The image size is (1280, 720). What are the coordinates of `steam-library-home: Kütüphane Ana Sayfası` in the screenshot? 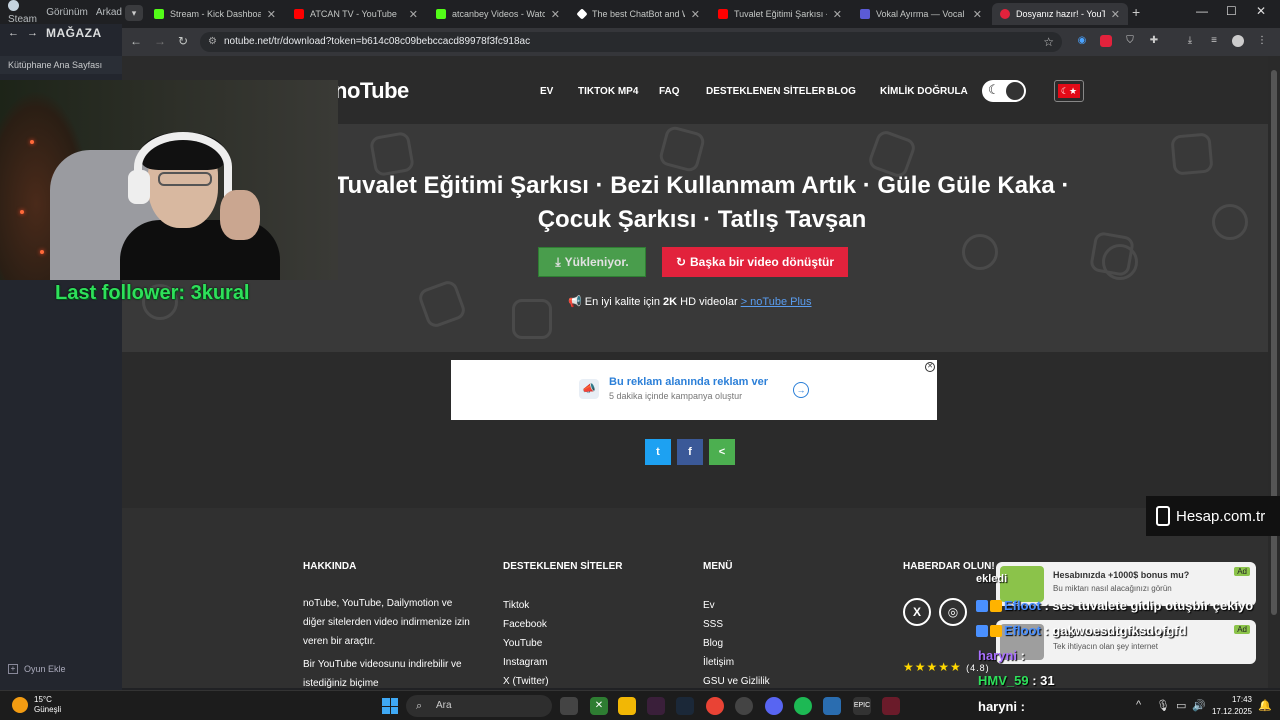 It's located at (61, 65).